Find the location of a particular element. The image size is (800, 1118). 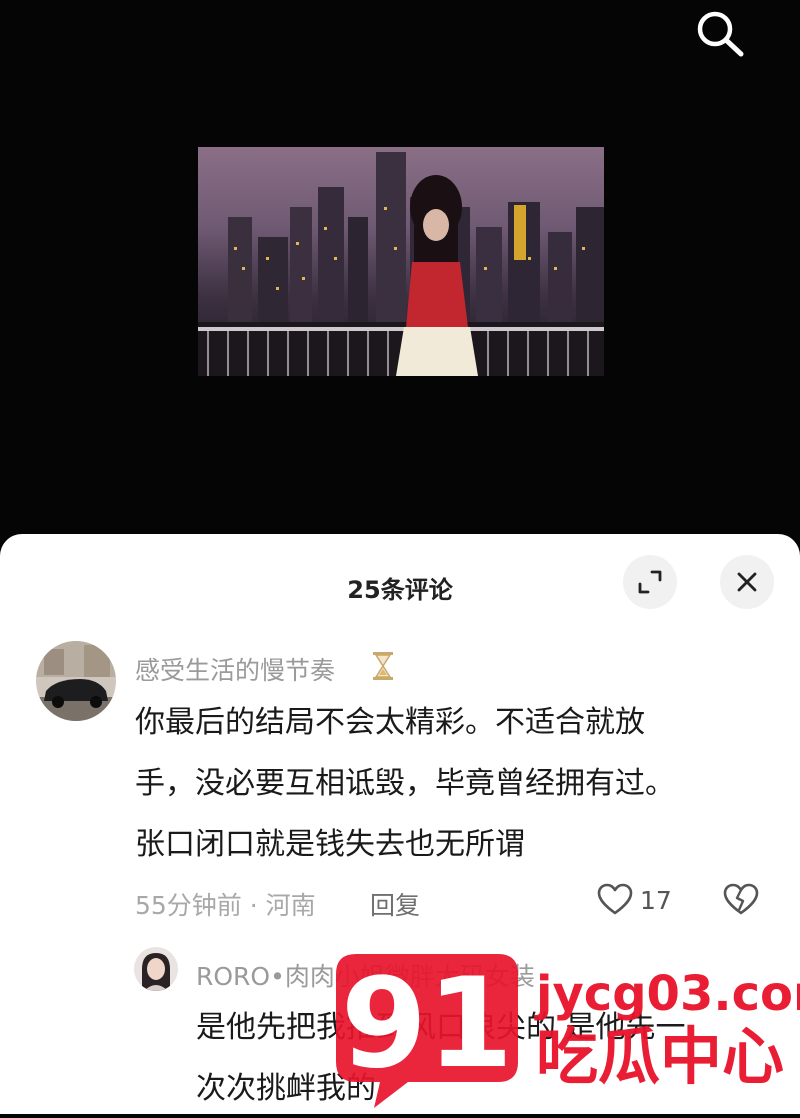

avatar-image is located at coordinates (76, 681).